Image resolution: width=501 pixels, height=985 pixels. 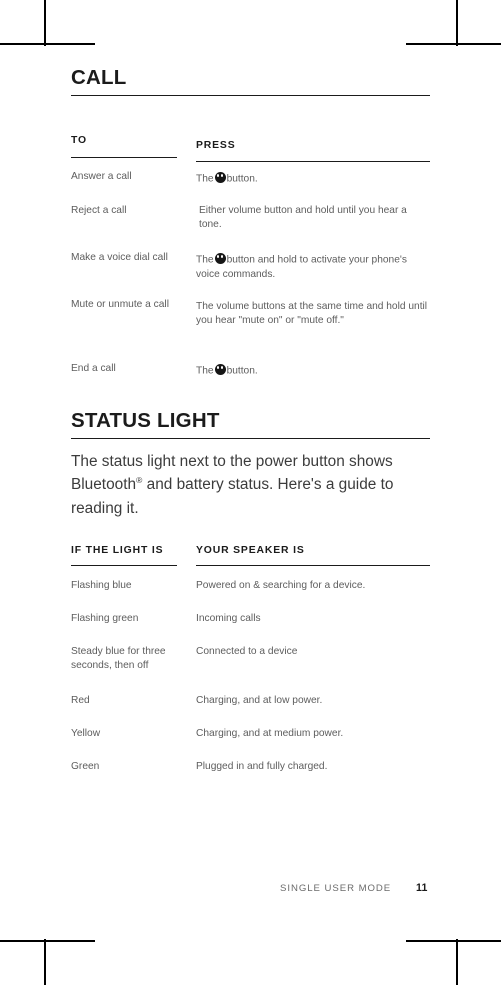 What do you see at coordinates (124, 157) in the screenshot?
I see `call-table-rule-left` at bounding box center [124, 157].